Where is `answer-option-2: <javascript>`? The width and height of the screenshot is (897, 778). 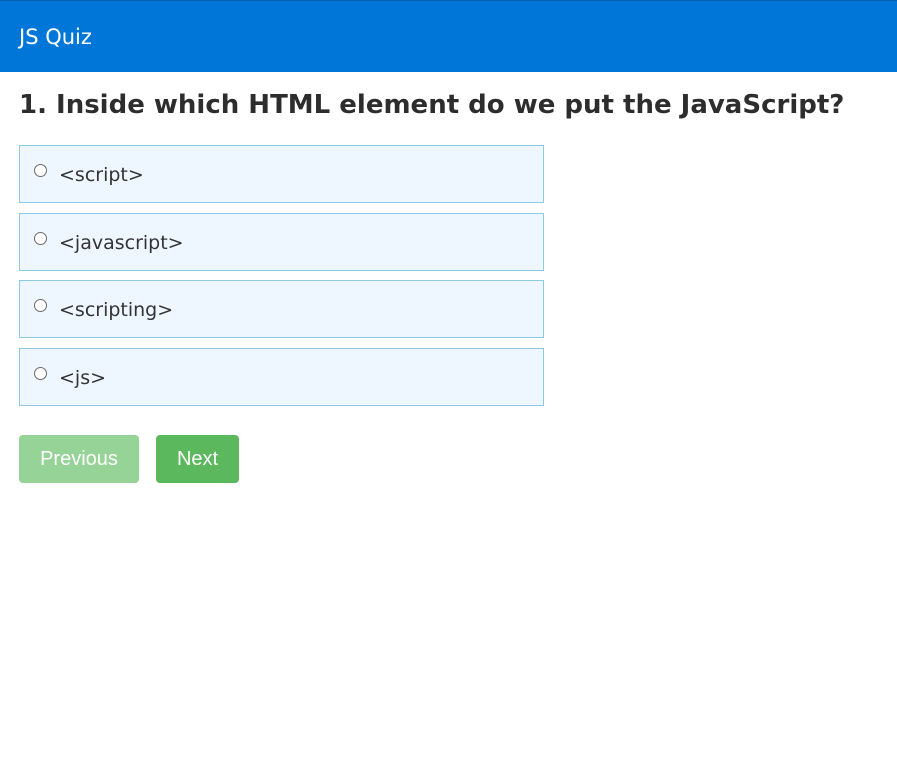 answer-option-2: <javascript> is located at coordinates (281, 242).